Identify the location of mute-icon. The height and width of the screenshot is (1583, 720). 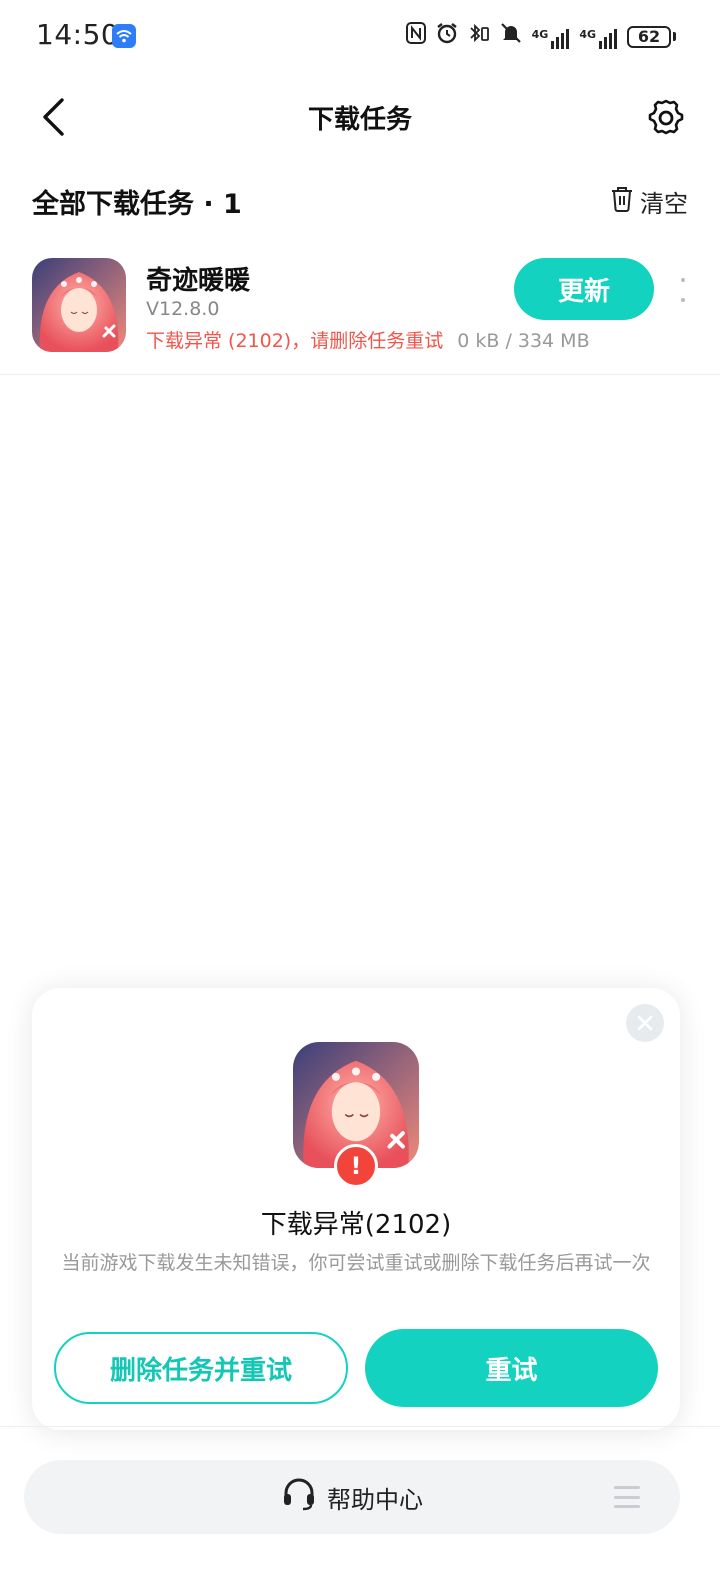
(511, 36).